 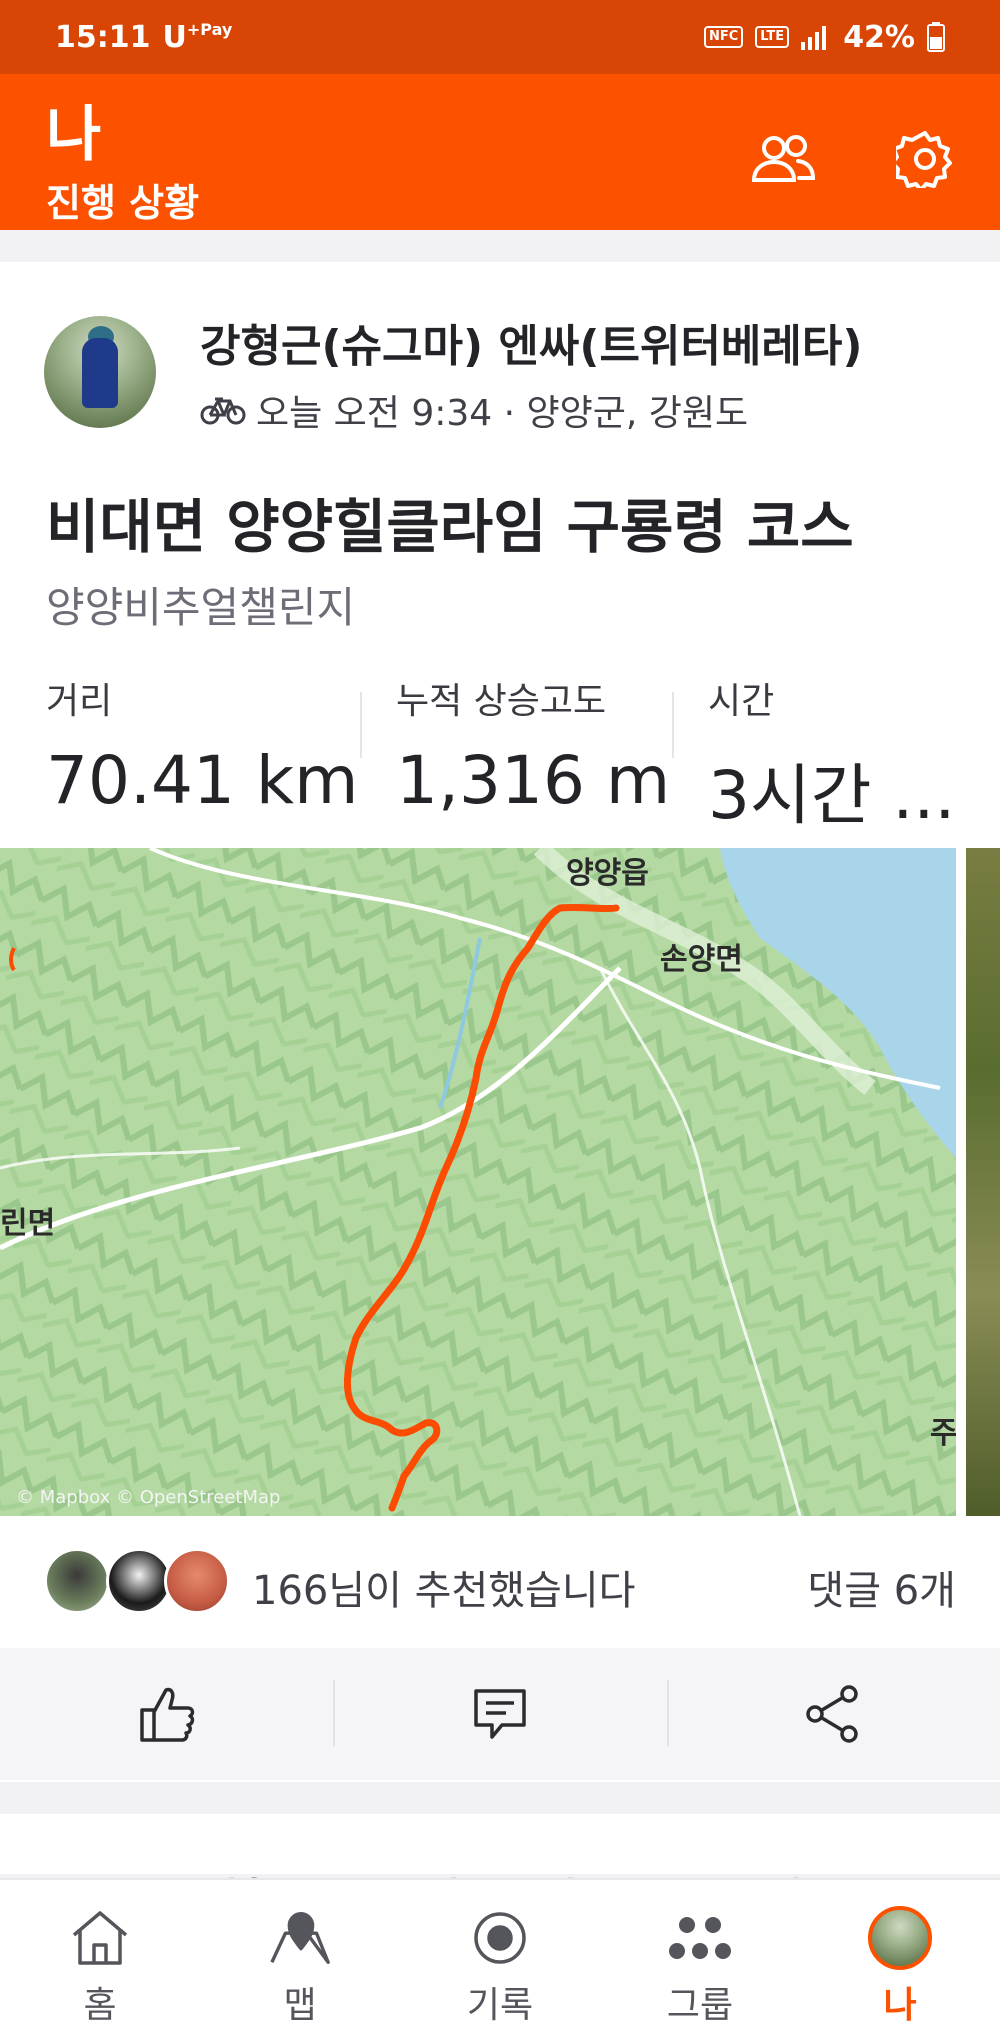 I want to click on share-button, so click(x=833, y=1714).